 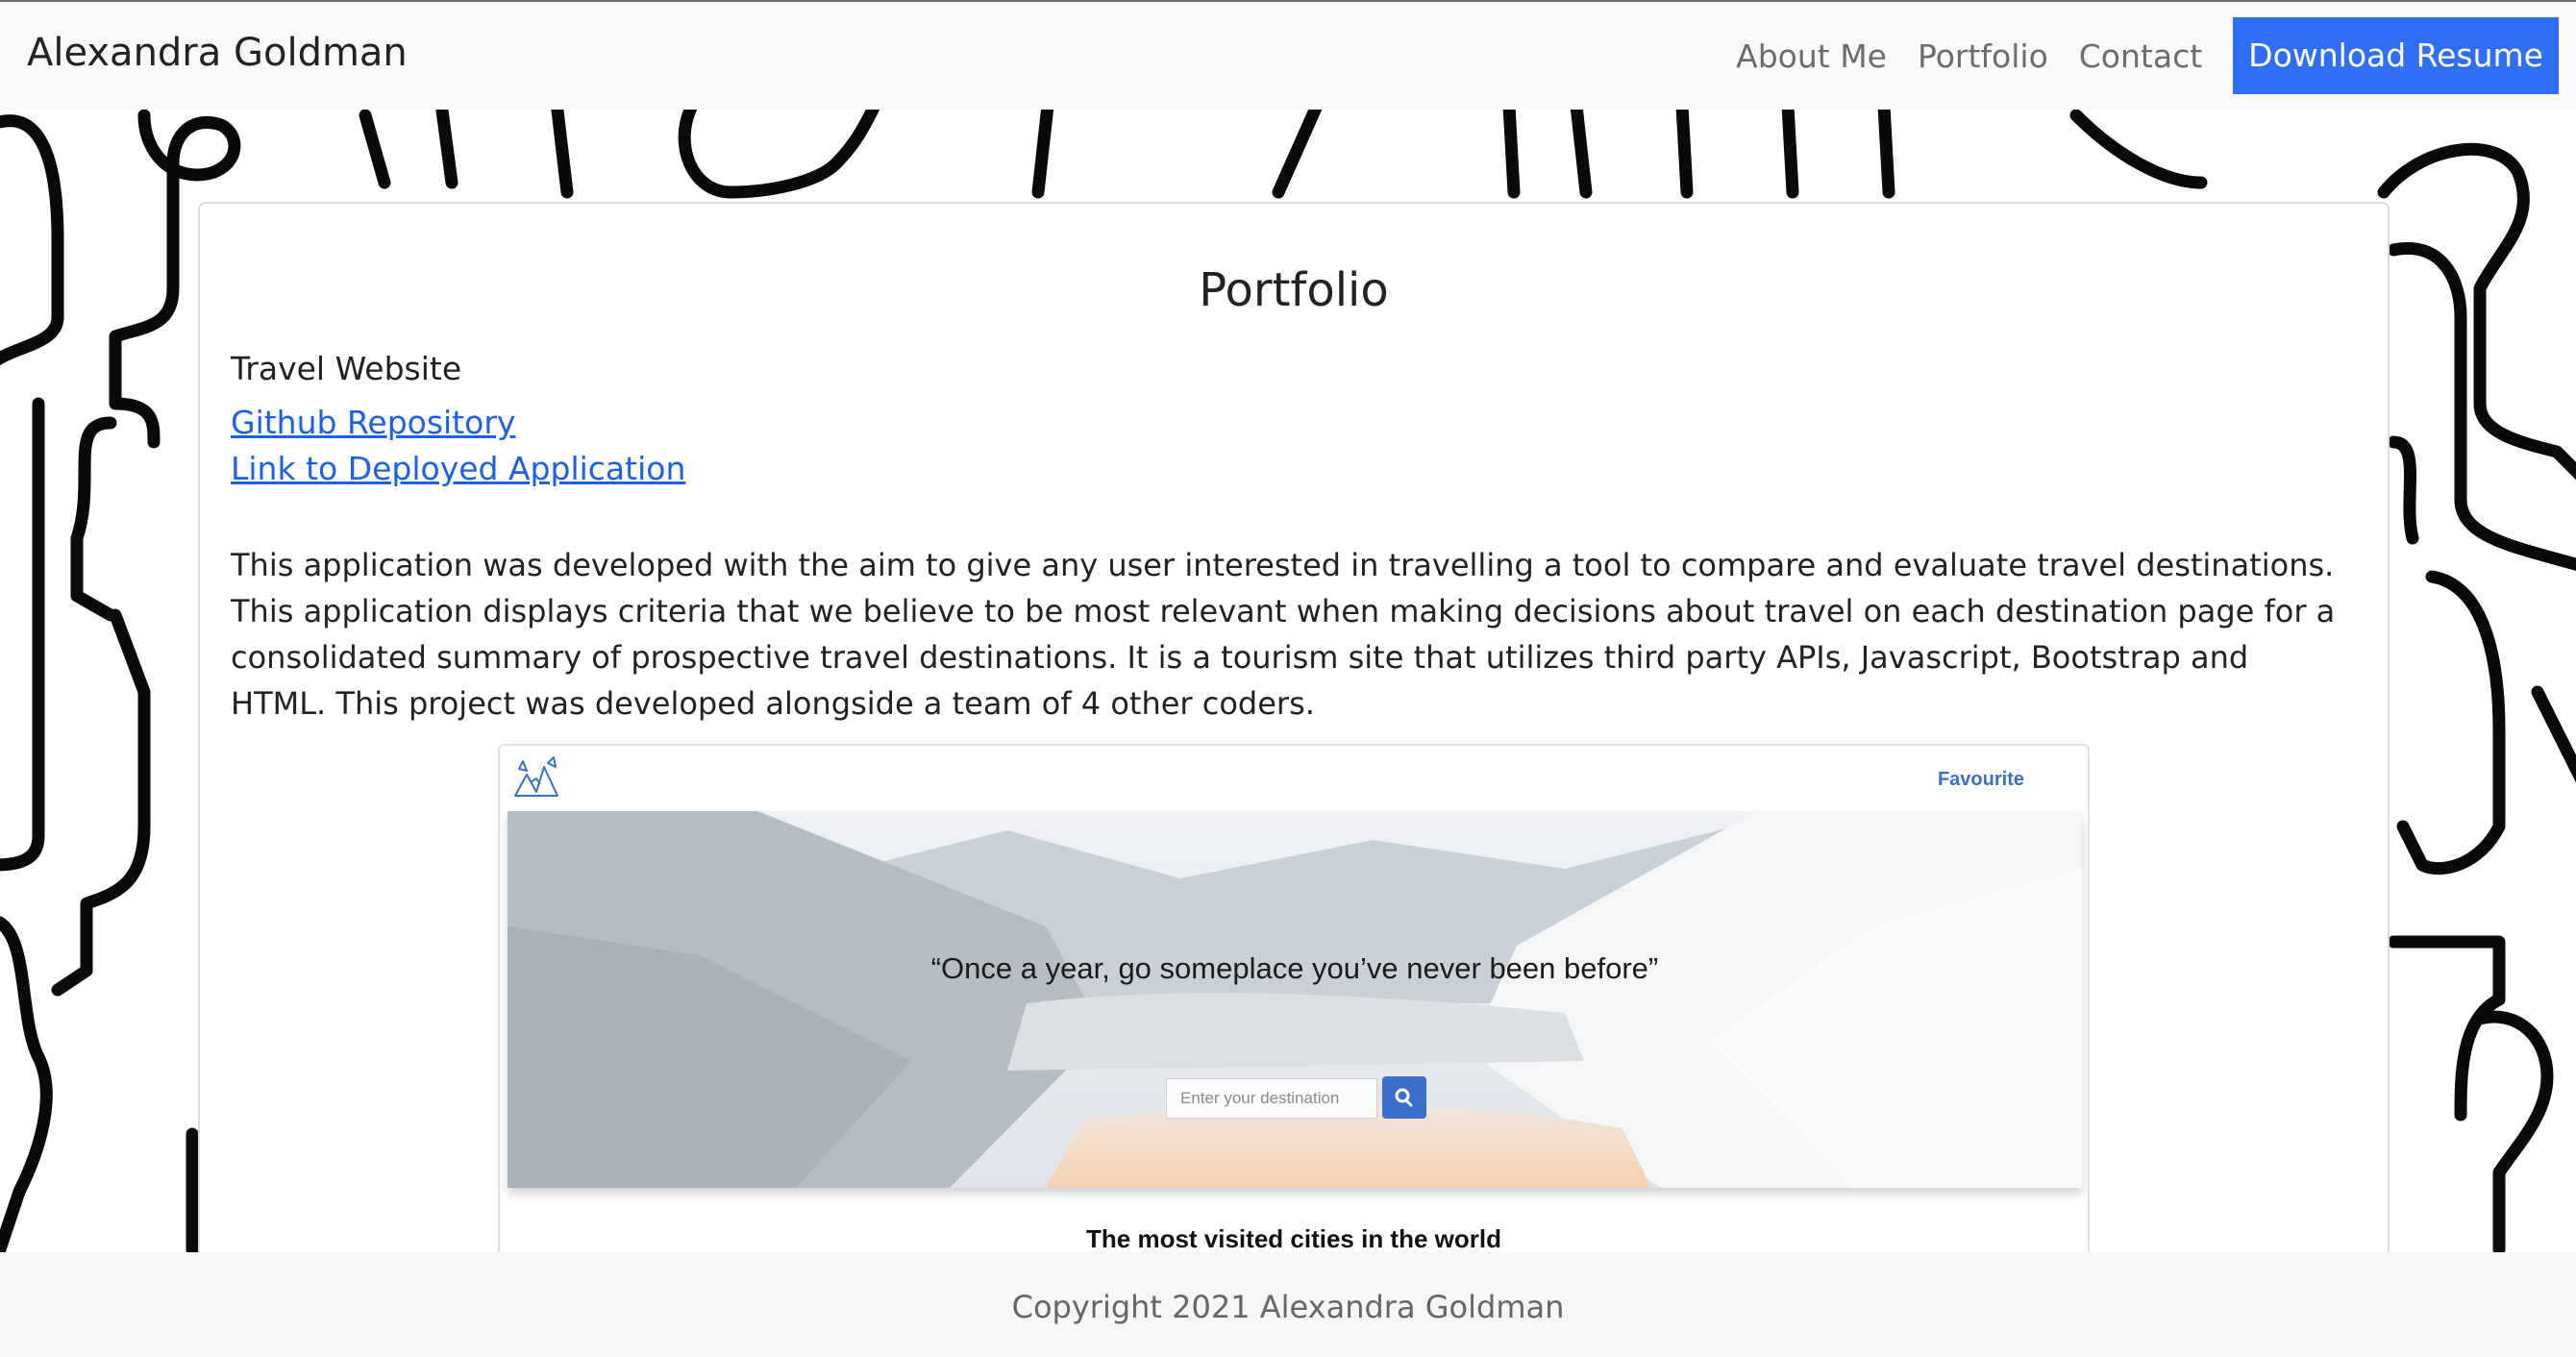 What do you see at coordinates (458, 468) in the screenshot?
I see `deployed-application-link: Link to Deployed Application` at bounding box center [458, 468].